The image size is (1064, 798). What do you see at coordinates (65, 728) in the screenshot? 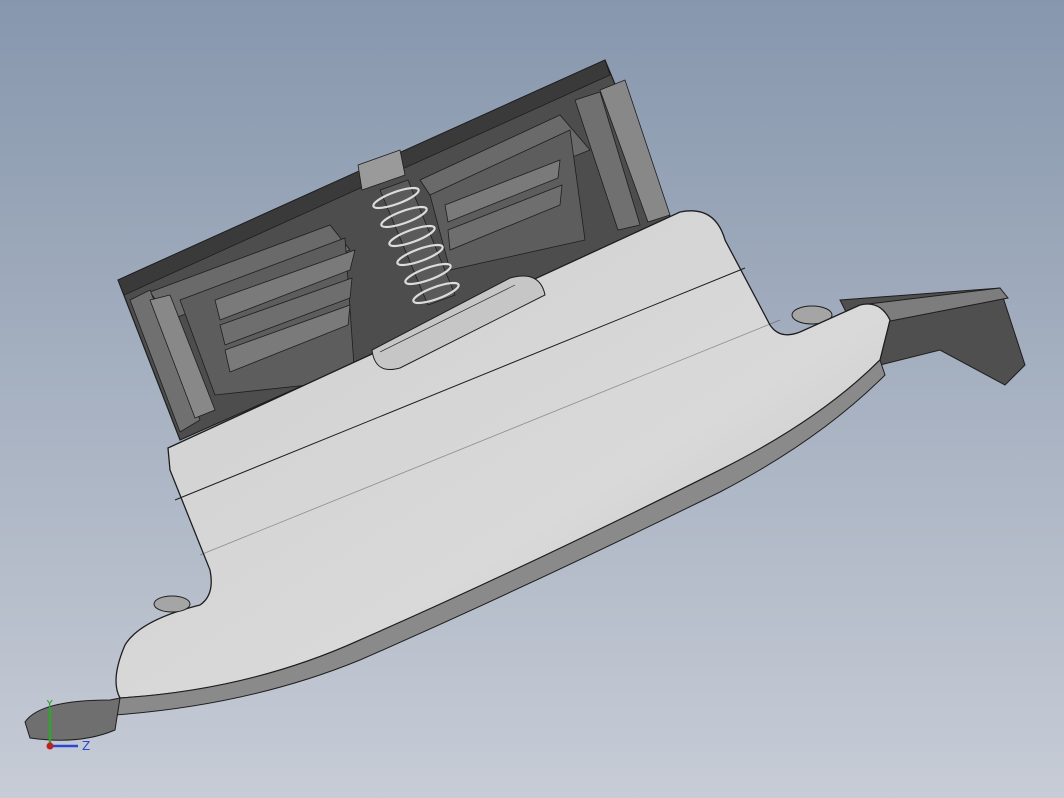
I see `coordinate-triad: Y Z` at bounding box center [65, 728].